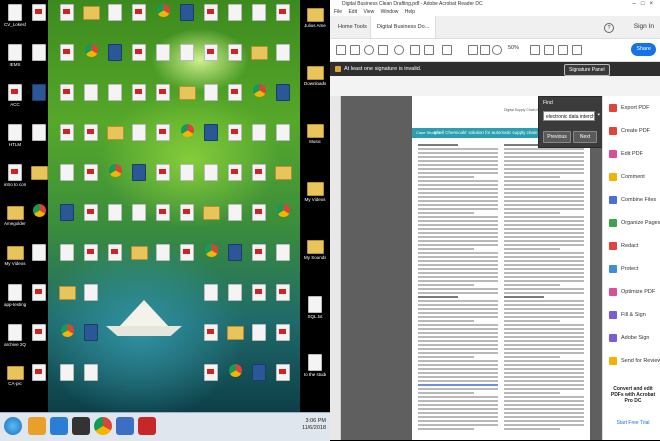 The height and width of the screenshot is (441, 660). What do you see at coordinates (569, 116) in the screenshot?
I see `find-input: electronic data interchange` at bounding box center [569, 116].